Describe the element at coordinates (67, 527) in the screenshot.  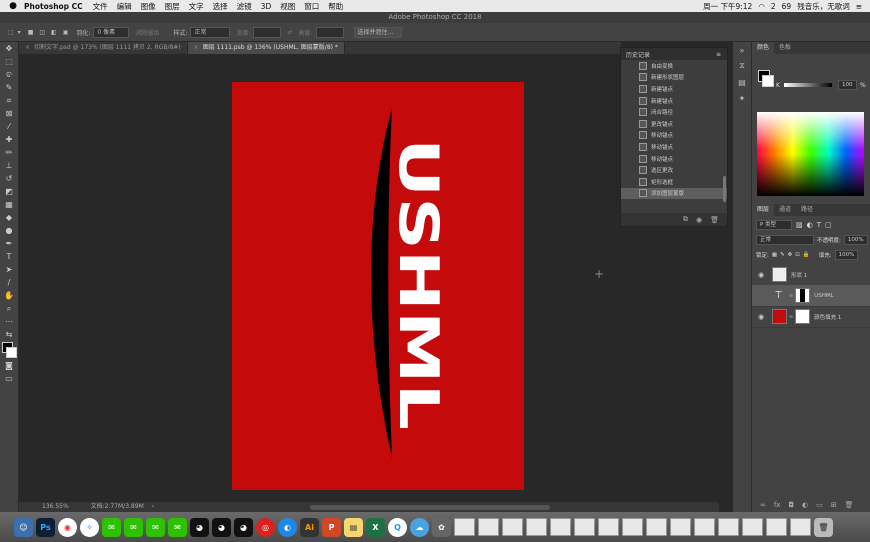
I see `chrome-icon: ◉` at that location.